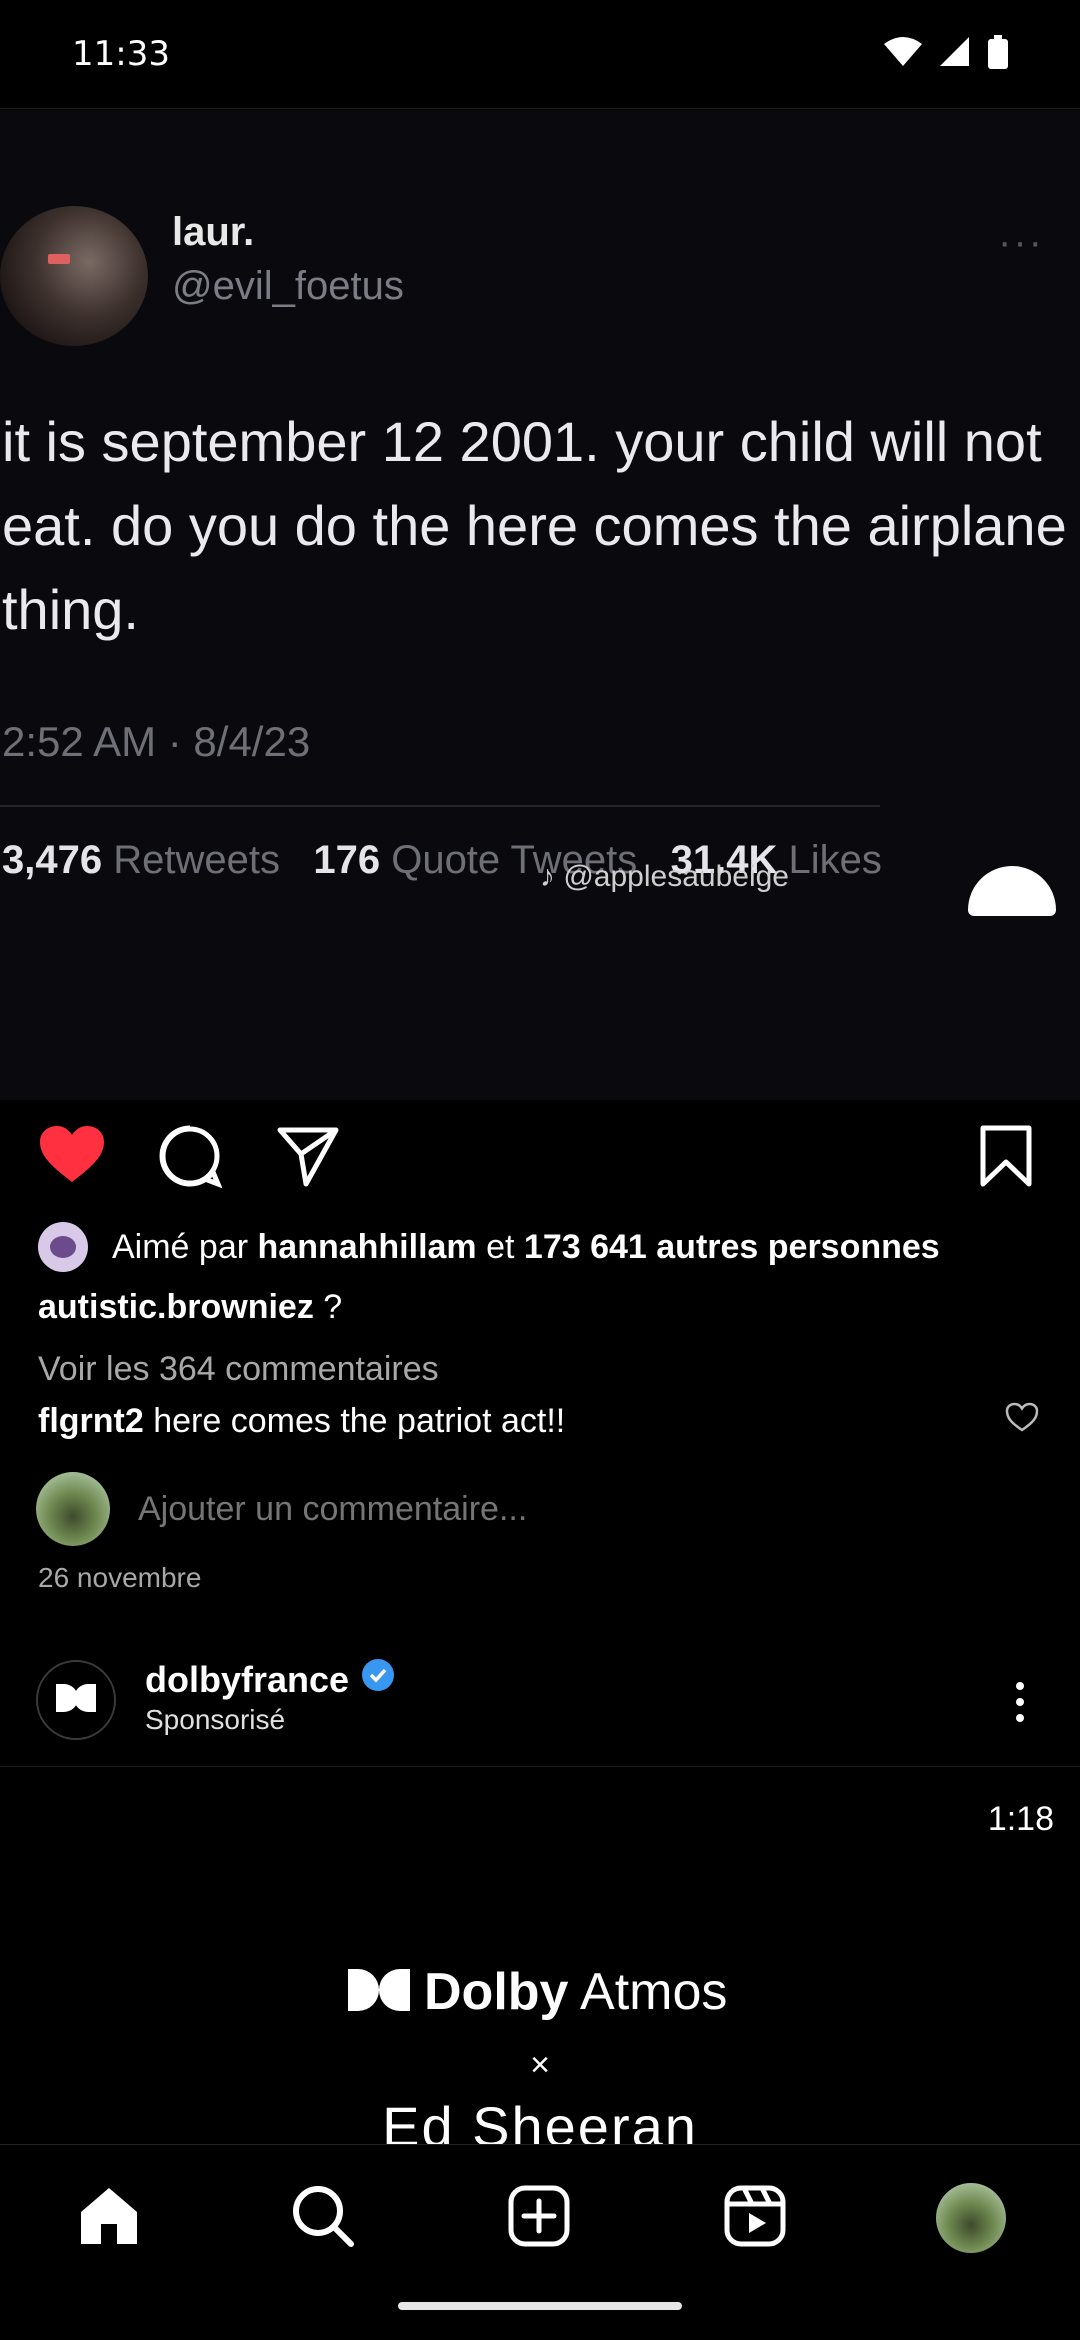 The height and width of the screenshot is (2340, 1080). Describe the element at coordinates (540, 1766) in the screenshot. I see `sponsored-divider` at that location.